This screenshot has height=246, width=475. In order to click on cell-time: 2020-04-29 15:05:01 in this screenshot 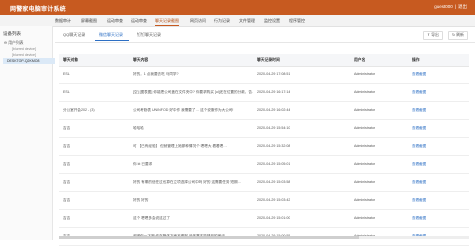, I will do `click(274, 164)`.